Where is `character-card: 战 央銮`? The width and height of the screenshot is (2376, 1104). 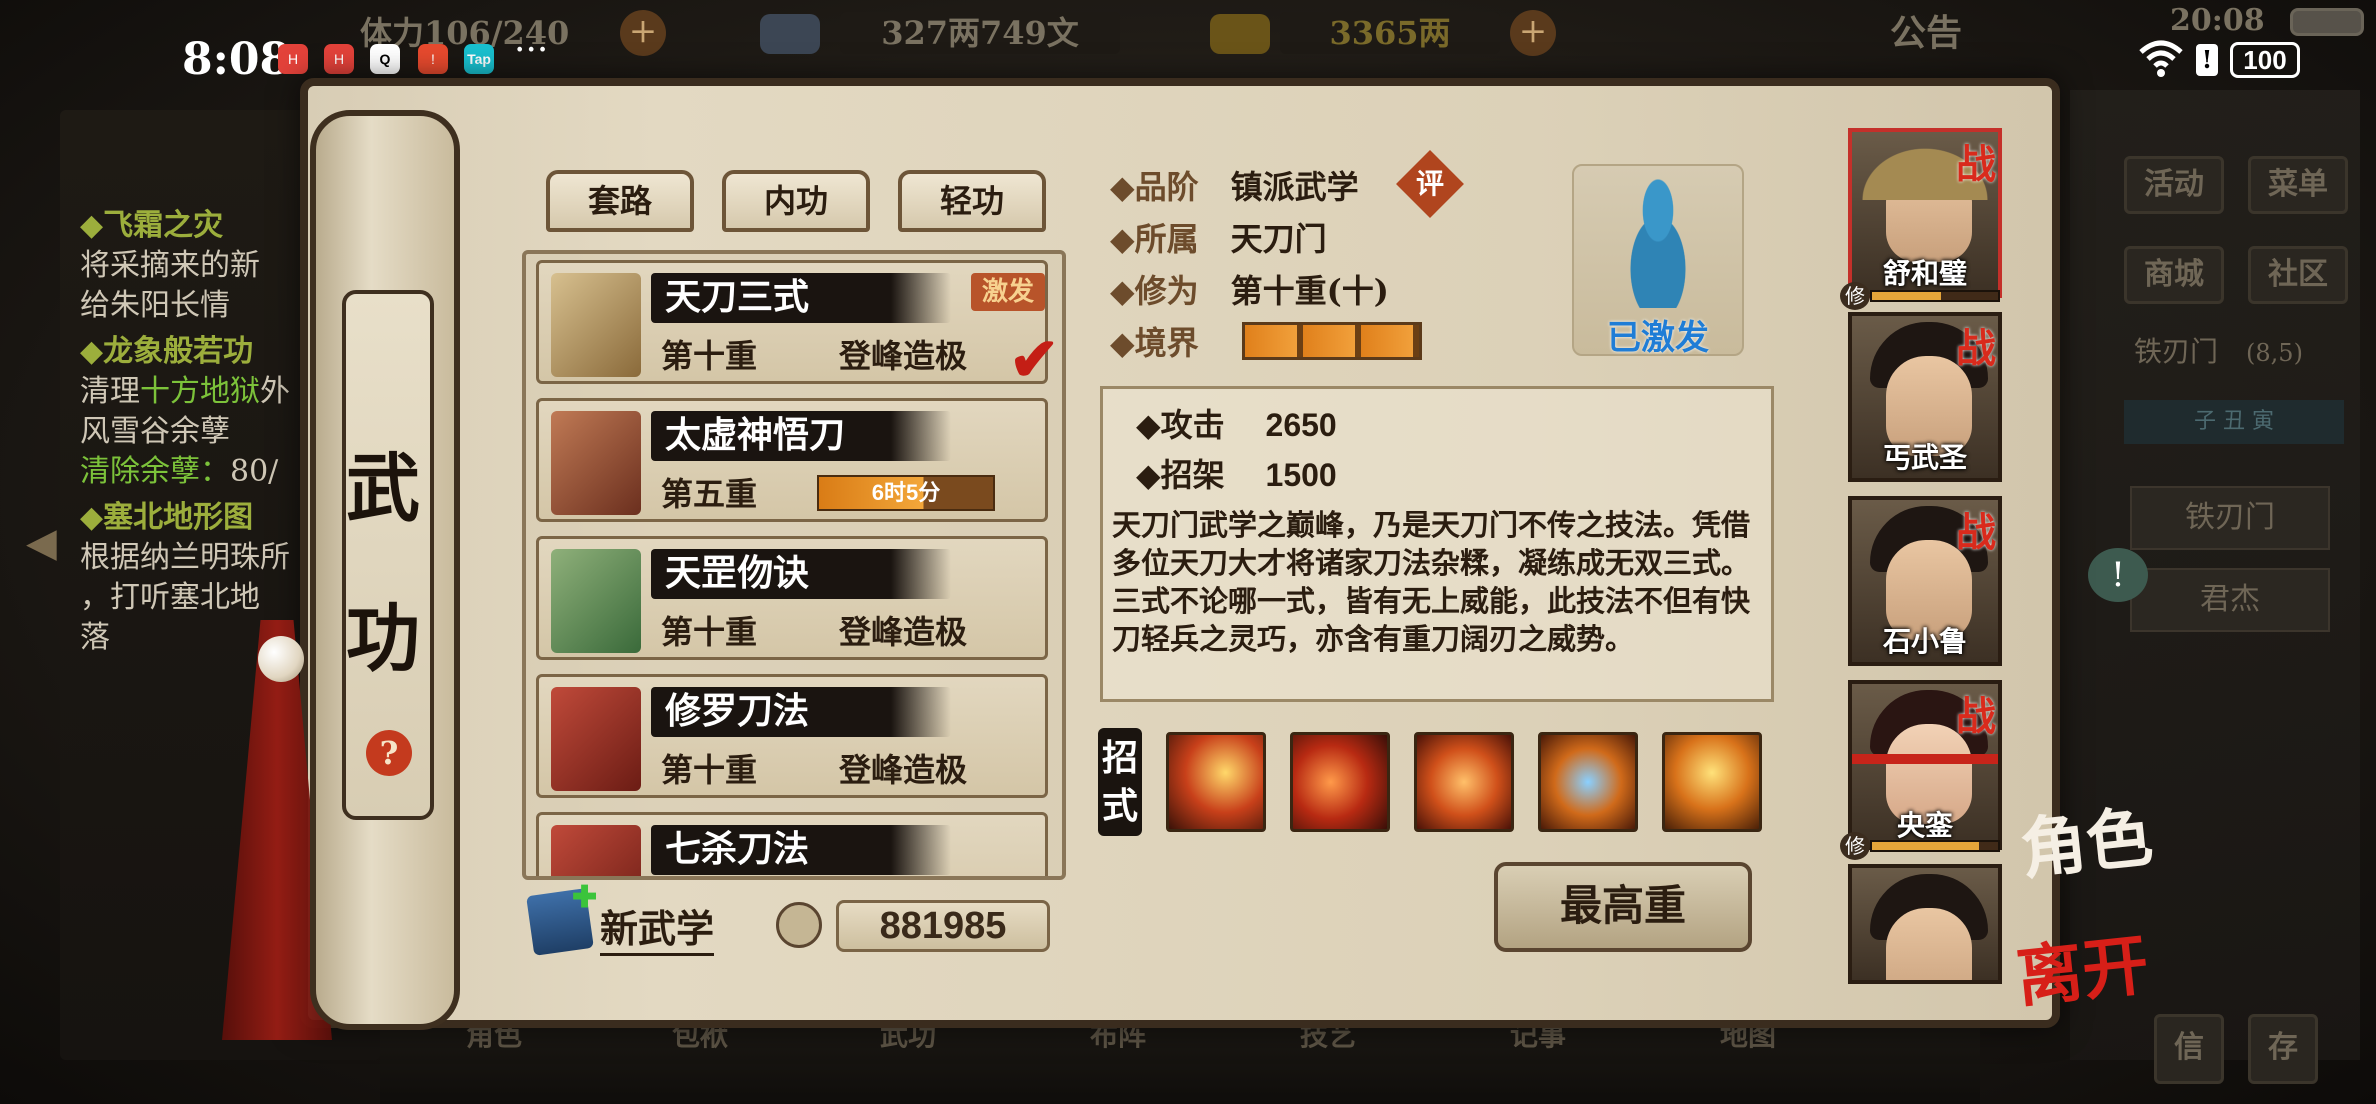
character-card: 战 央銮 is located at coordinates (1925, 765).